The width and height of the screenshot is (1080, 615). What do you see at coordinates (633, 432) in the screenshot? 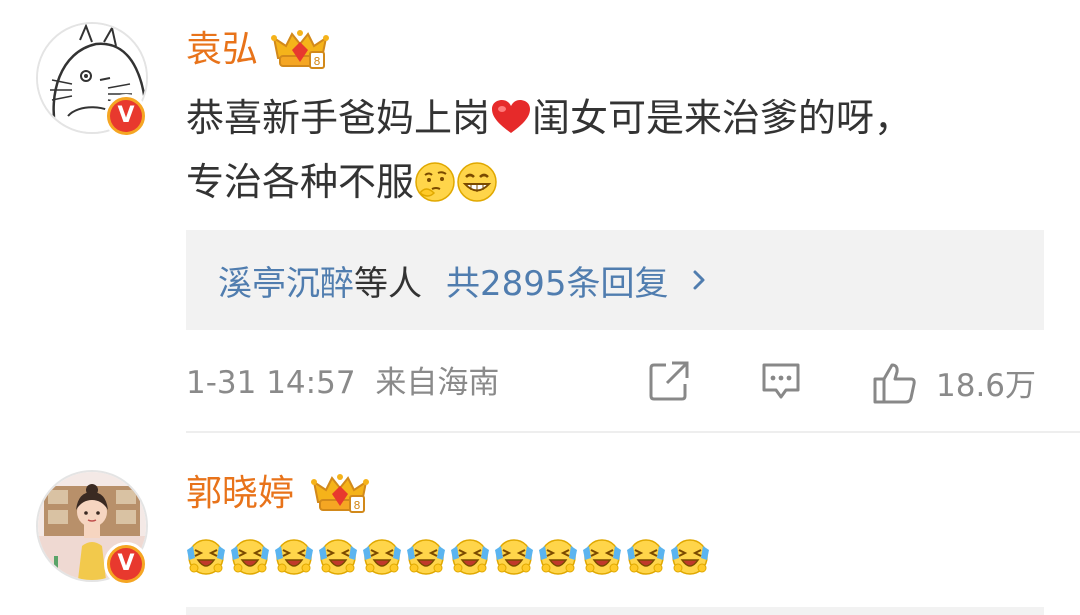
I see `divider` at bounding box center [633, 432].